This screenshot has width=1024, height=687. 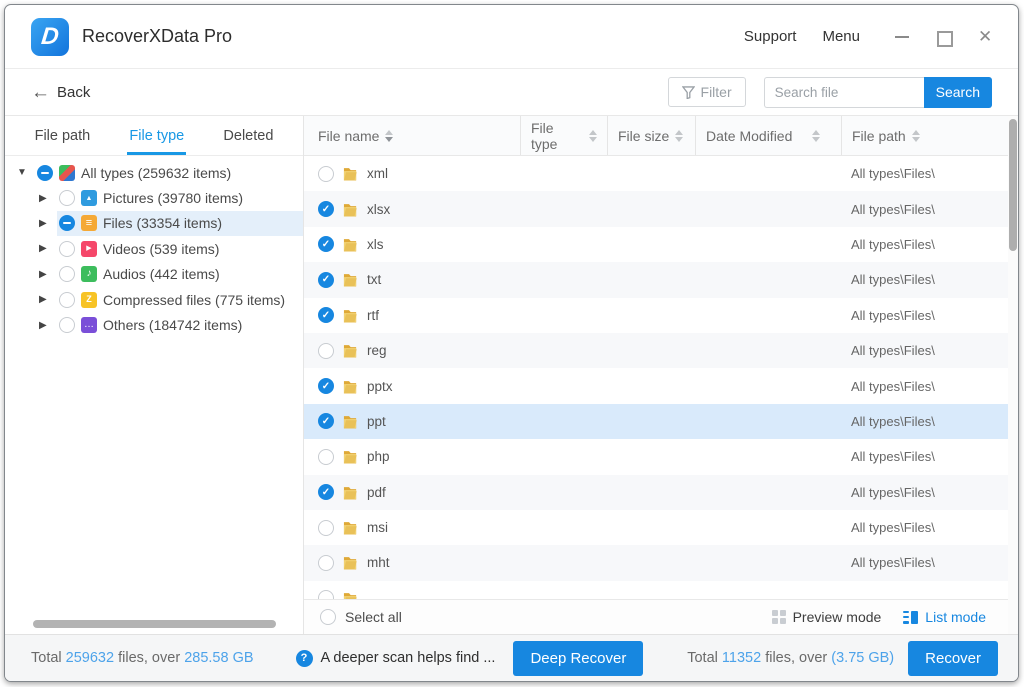 What do you see at coordinates (770, 36) in the screenshot?
I see `support-link: Support` at bounding box center [770, 36].